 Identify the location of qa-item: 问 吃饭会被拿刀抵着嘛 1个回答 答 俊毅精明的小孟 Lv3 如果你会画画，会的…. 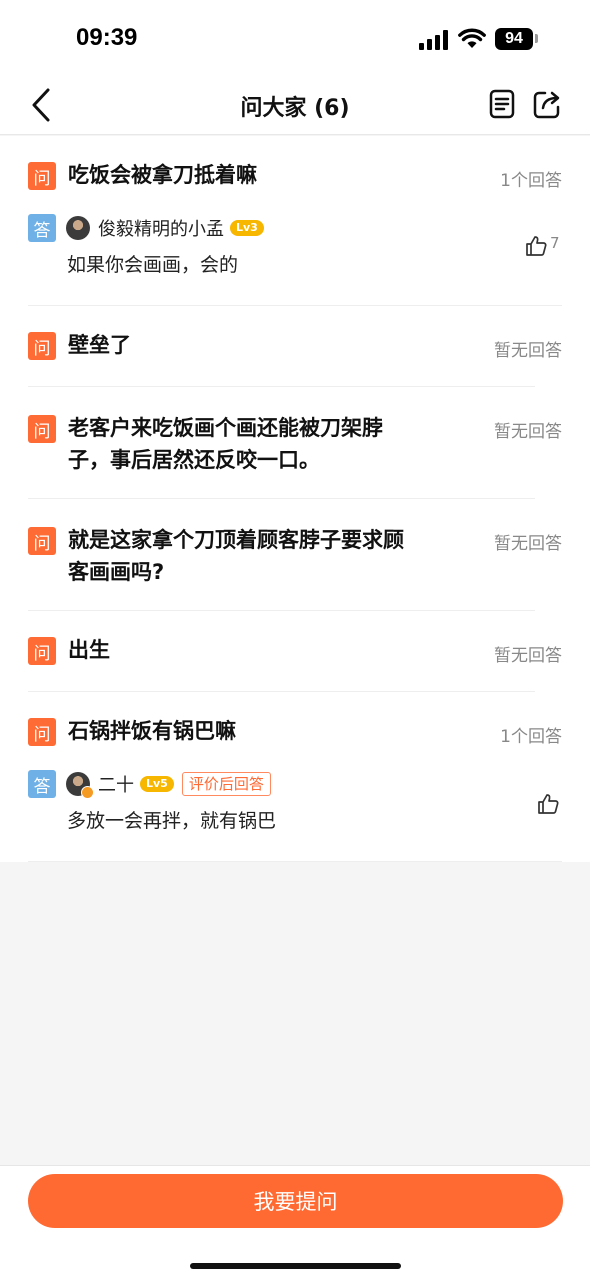
(295, 221).